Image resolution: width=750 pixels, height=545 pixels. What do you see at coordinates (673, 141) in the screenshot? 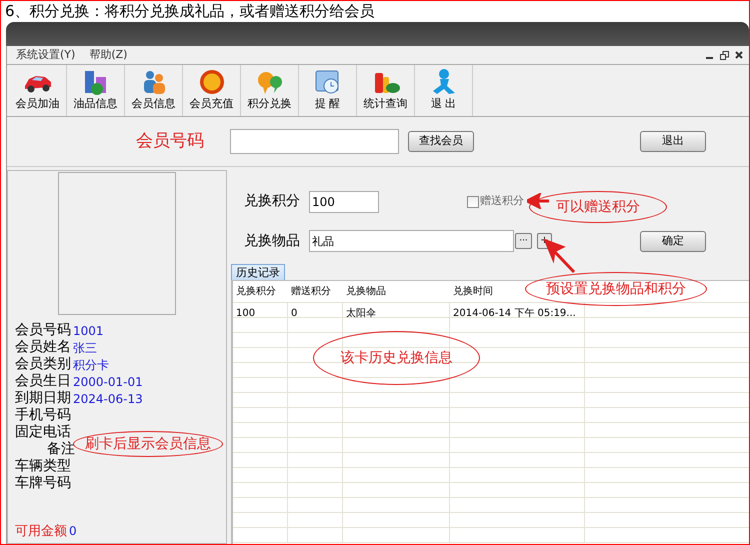
I see `exit-button: 退出` at bounding box center [673, 141].